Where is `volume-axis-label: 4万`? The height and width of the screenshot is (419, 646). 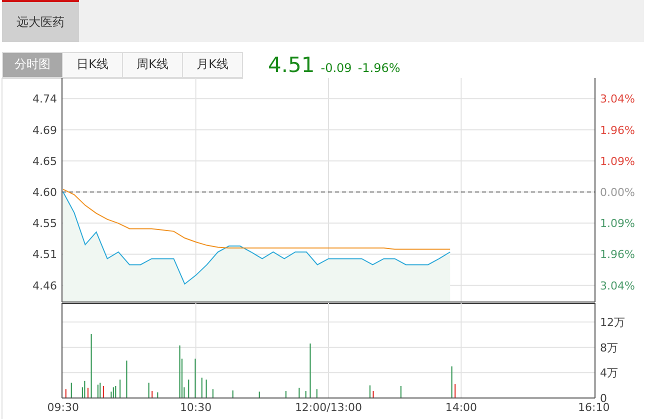 volume-axis-label: 4万 is located at coordinates (609, 373).